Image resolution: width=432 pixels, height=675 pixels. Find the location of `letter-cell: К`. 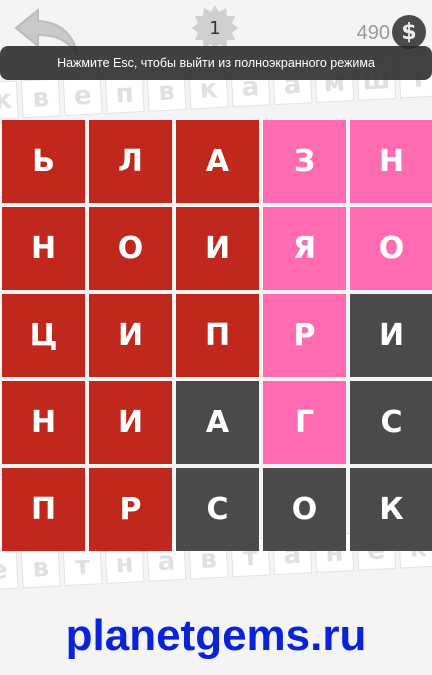

letter-cell: К is located at coordinates (391, 509).